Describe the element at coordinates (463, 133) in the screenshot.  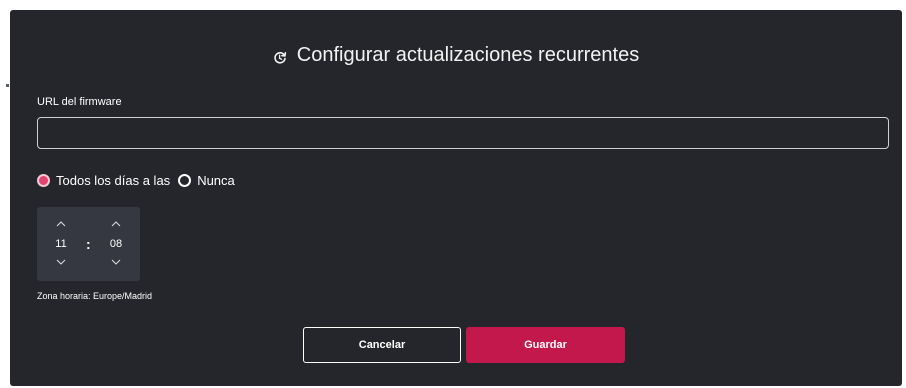
I see `firmware-url-input` at that location.